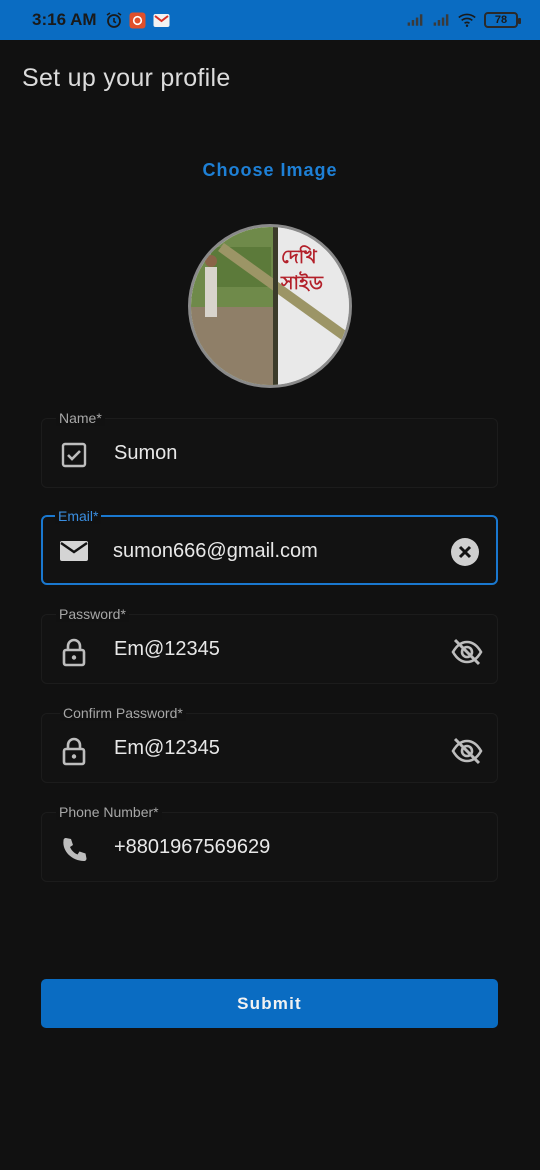  What do you see at coordinates (123, 713) in the screenshot?
I see `confirm-password-label: Confirm Password*` at bounding box center [123, 713].